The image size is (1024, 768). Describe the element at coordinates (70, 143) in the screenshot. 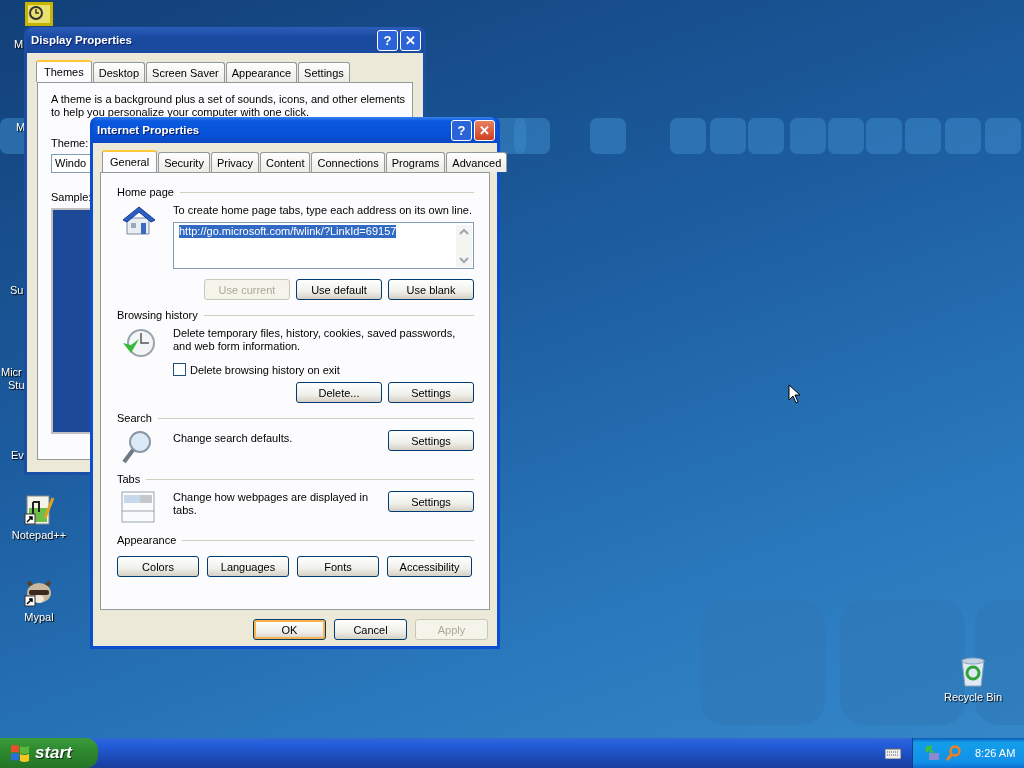

I see `theme-label: Theme:` at that location.